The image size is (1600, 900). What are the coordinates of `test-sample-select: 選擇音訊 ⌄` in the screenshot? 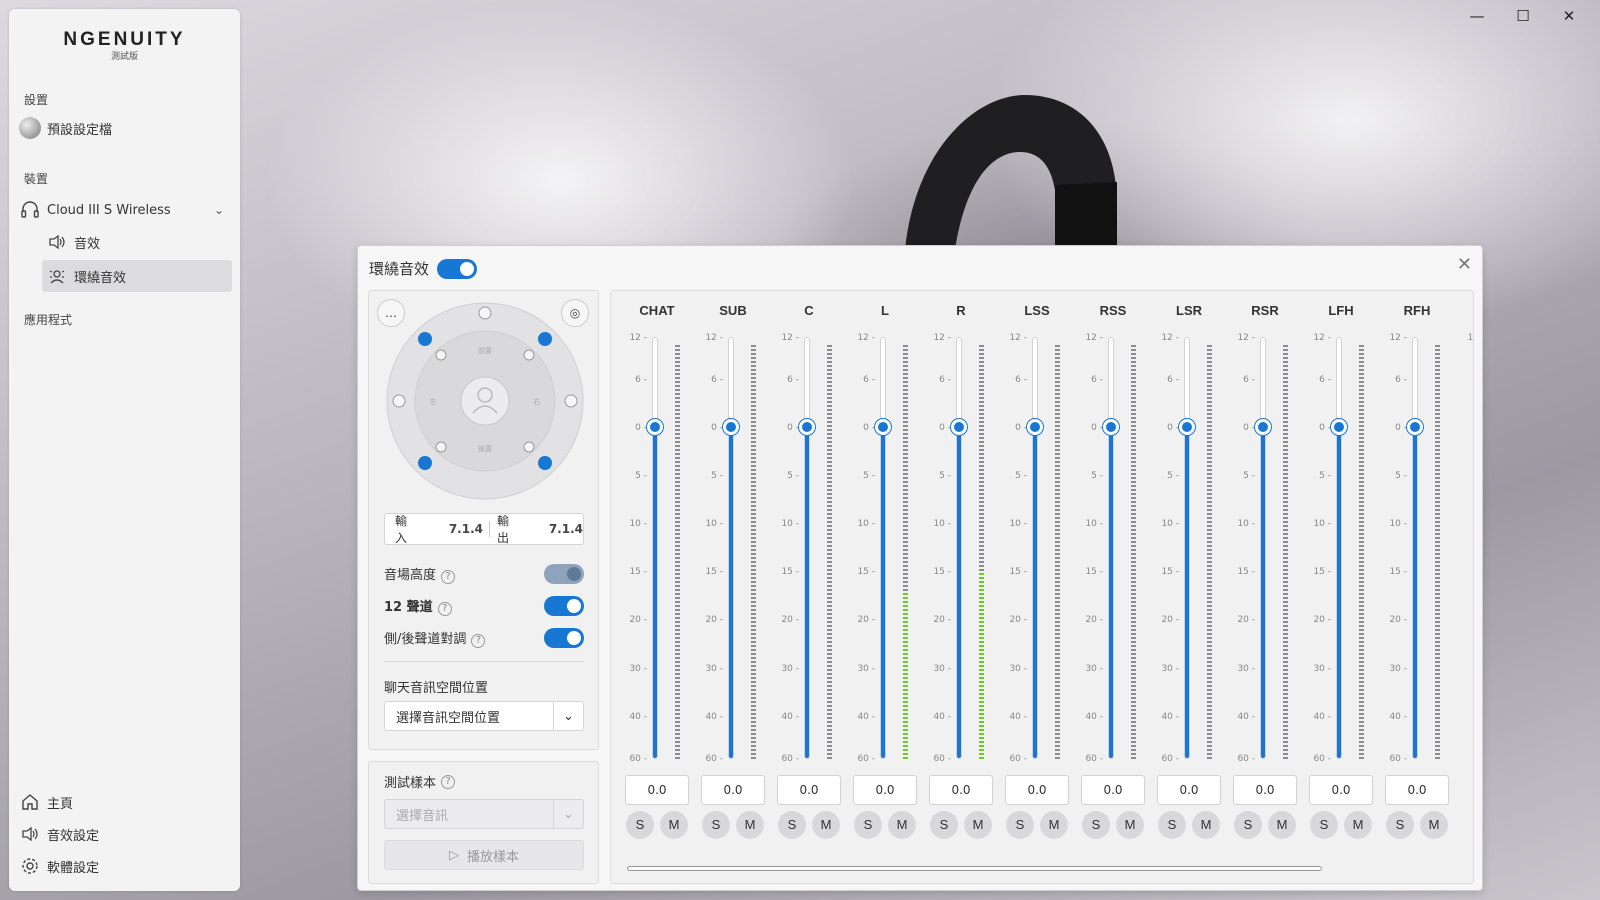 It's located at (484, 814).